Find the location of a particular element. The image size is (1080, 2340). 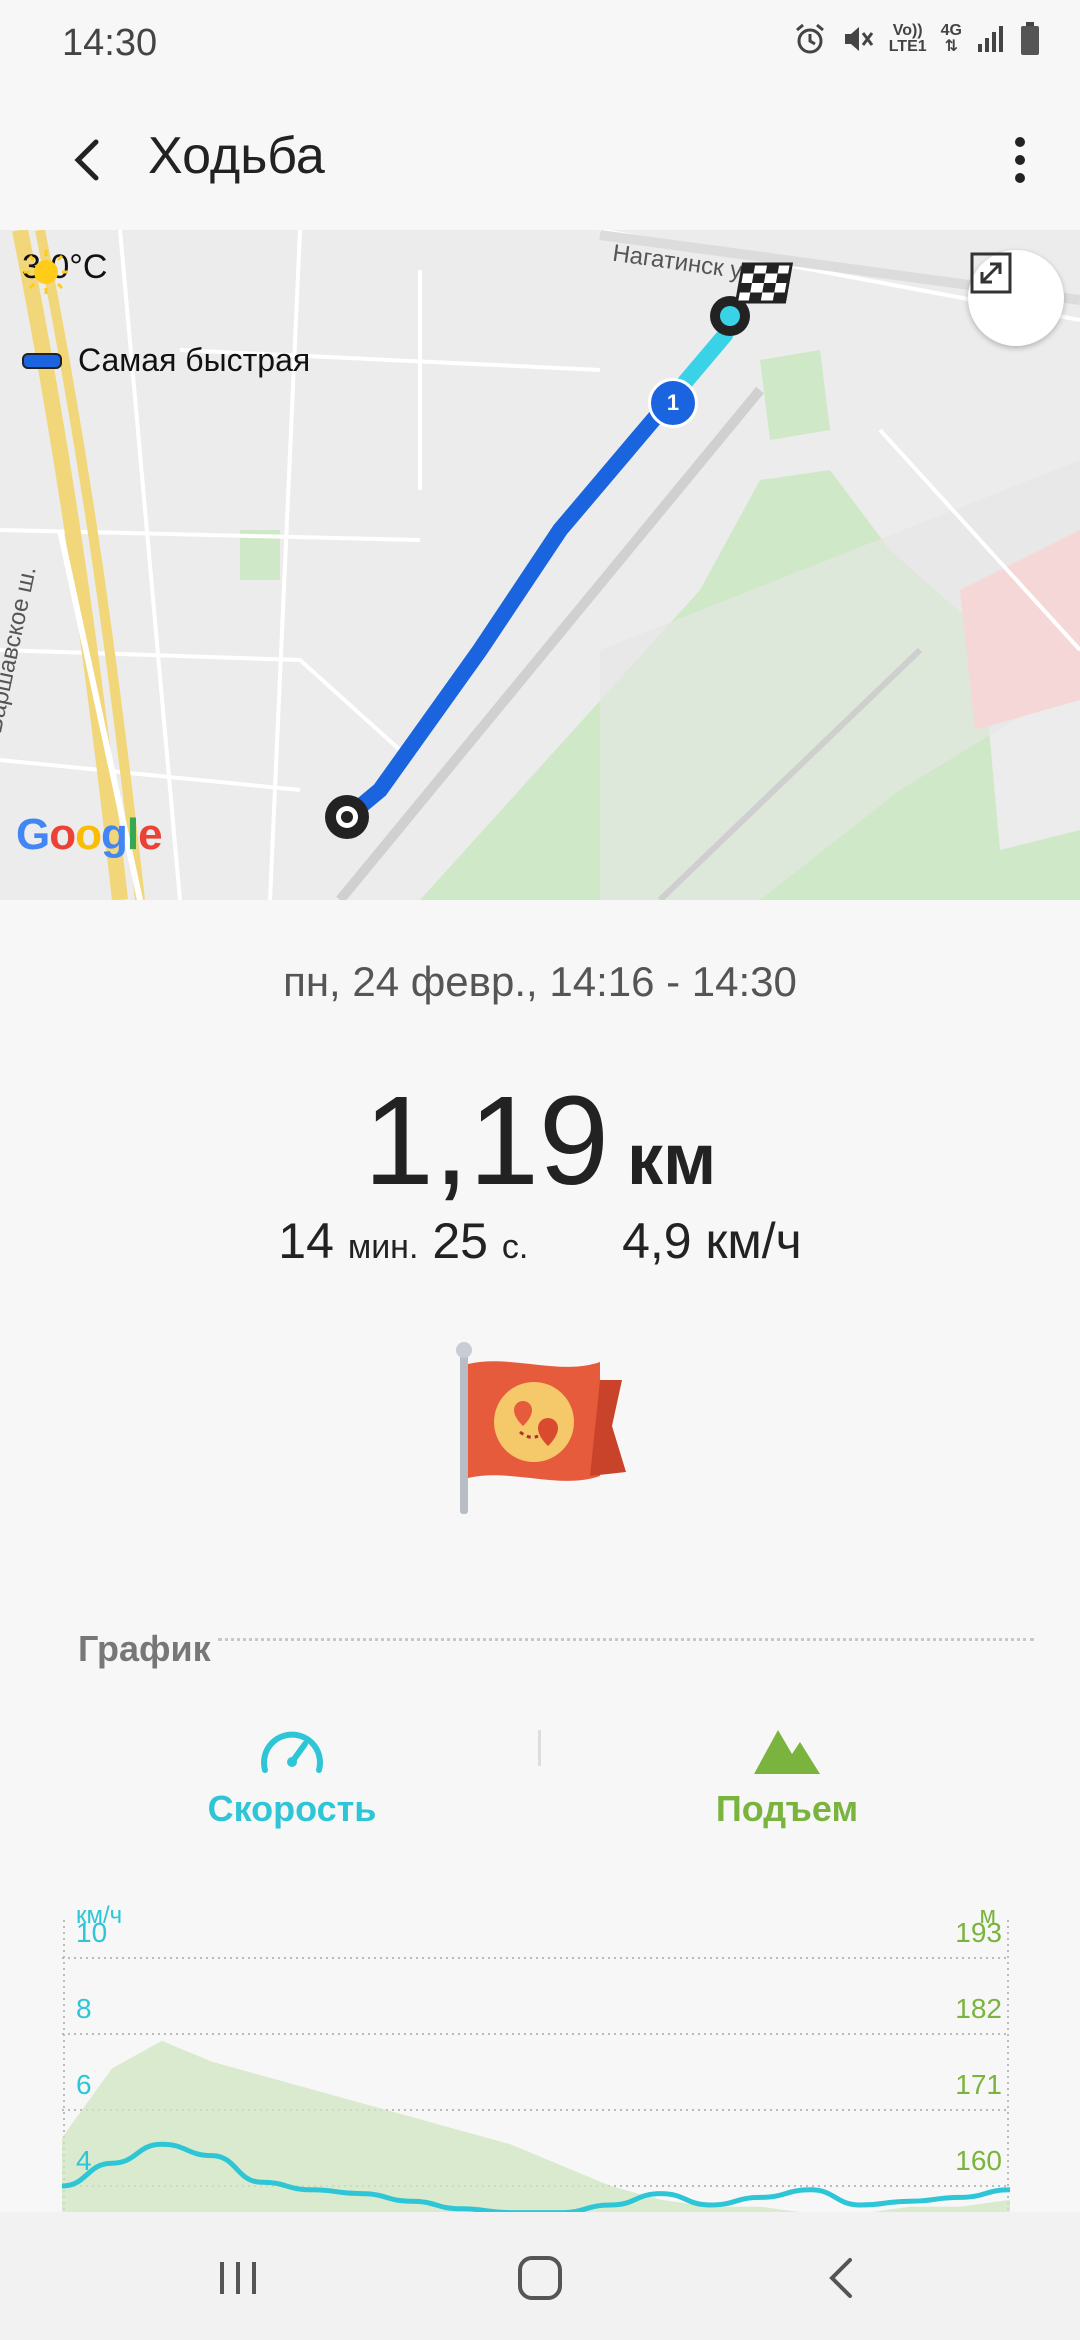

system-nav-bar is located at coordinates (540, 2276).